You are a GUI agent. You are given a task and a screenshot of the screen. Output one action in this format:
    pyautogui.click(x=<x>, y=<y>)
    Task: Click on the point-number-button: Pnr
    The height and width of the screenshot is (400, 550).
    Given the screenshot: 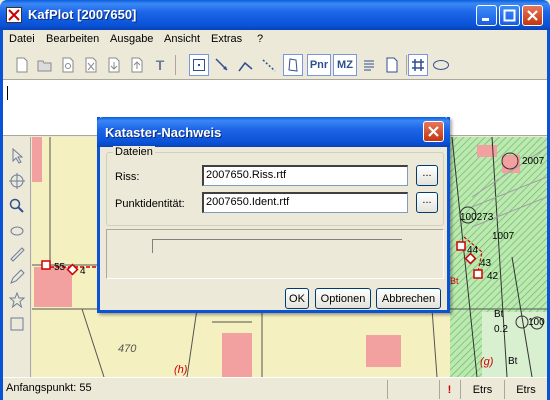 What is the action you would take?
    pyautogui.click(x=319, y=65)
    